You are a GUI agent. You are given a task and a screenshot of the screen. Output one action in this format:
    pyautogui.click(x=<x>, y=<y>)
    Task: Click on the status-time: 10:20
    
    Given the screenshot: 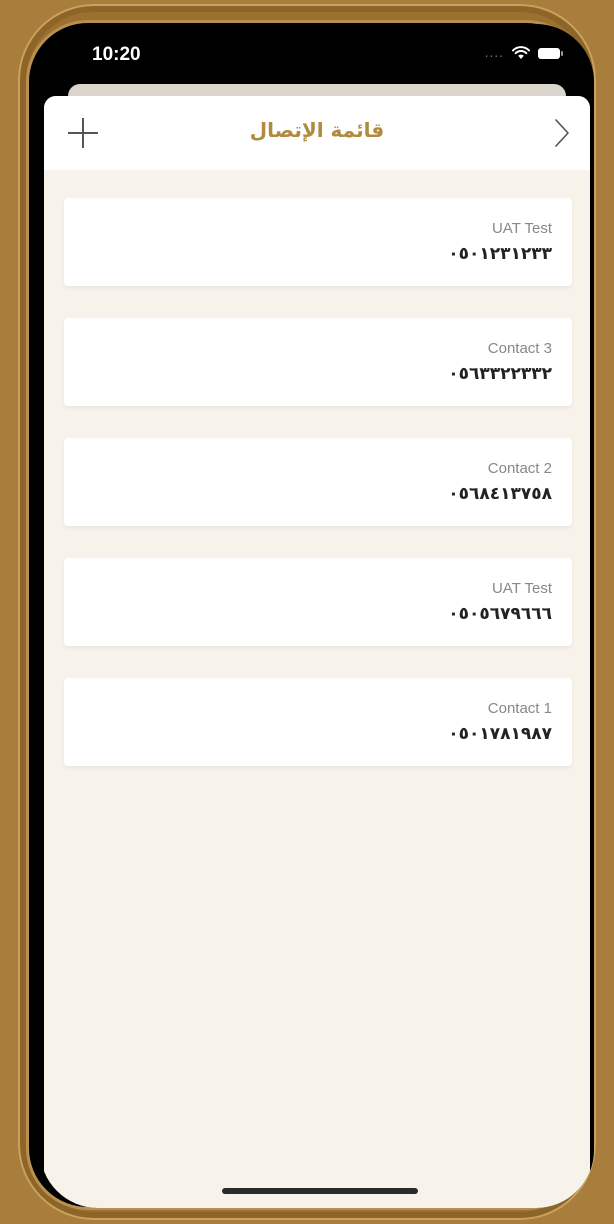 What is the action you would take?
    pyautogui.click(x=116, y=54)
    